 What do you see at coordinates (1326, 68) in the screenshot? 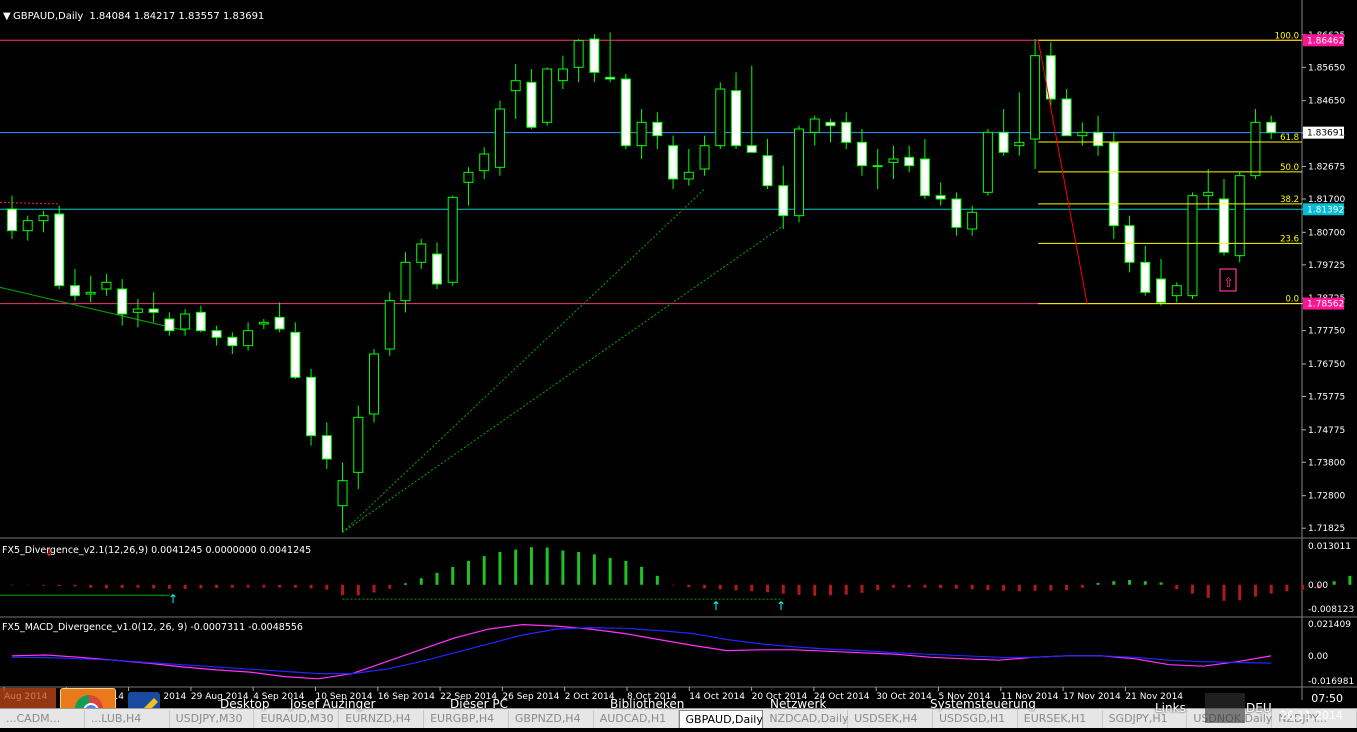
I see `price-tick-label: 1.85650` at bounding box center [1326, 68].